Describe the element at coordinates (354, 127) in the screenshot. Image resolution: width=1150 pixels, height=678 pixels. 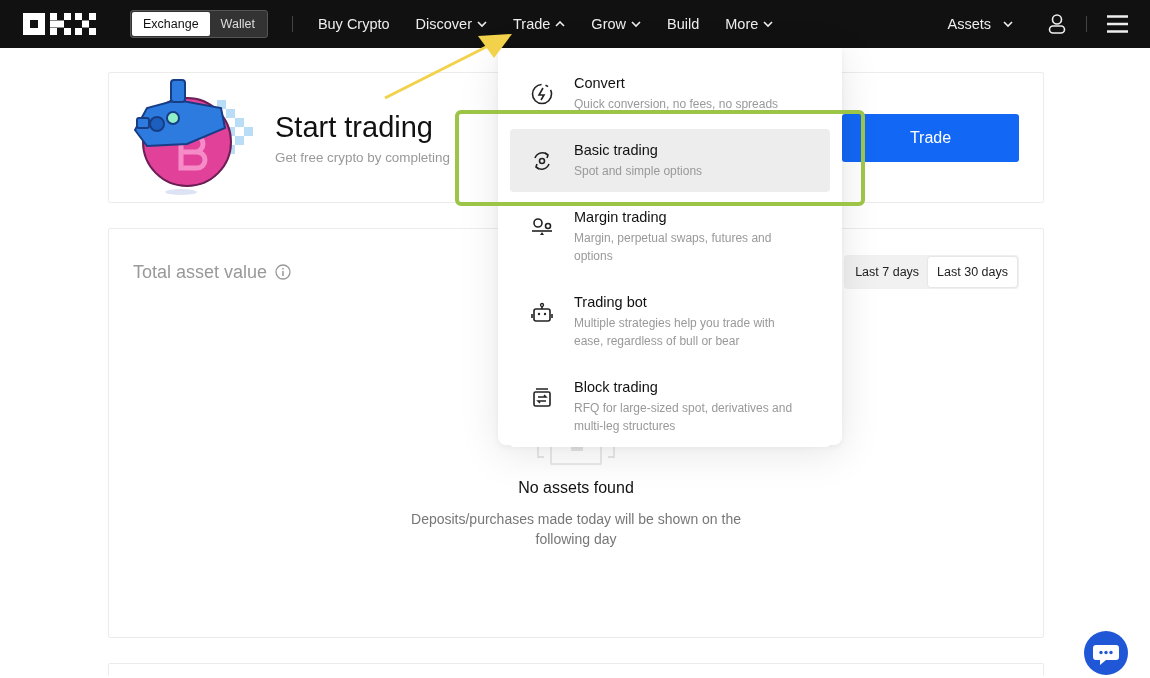
I see `hero-title: Start trading` at that location.